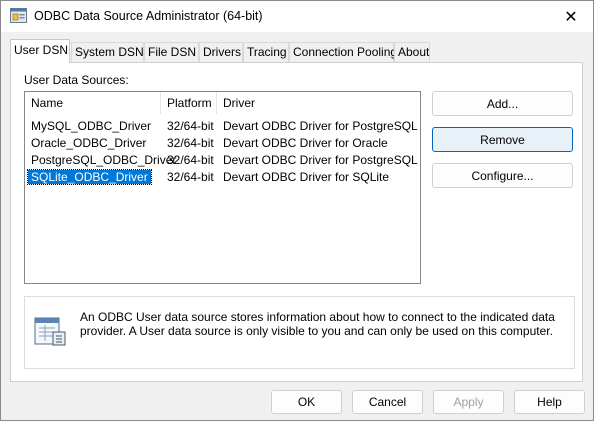  What do you see at coordinates (343, 52) in the screenshot?
I see `tab-connection-pooling: Connection Pooling` at bounding box center [343, 52].